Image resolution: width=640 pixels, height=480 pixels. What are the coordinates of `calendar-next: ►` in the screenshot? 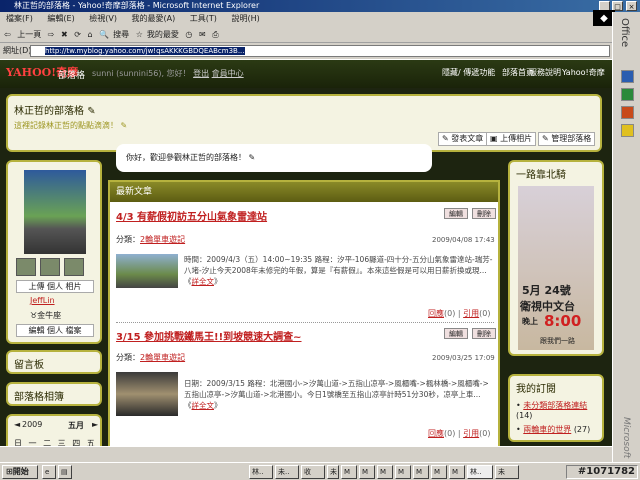 It's located at (95, 424).